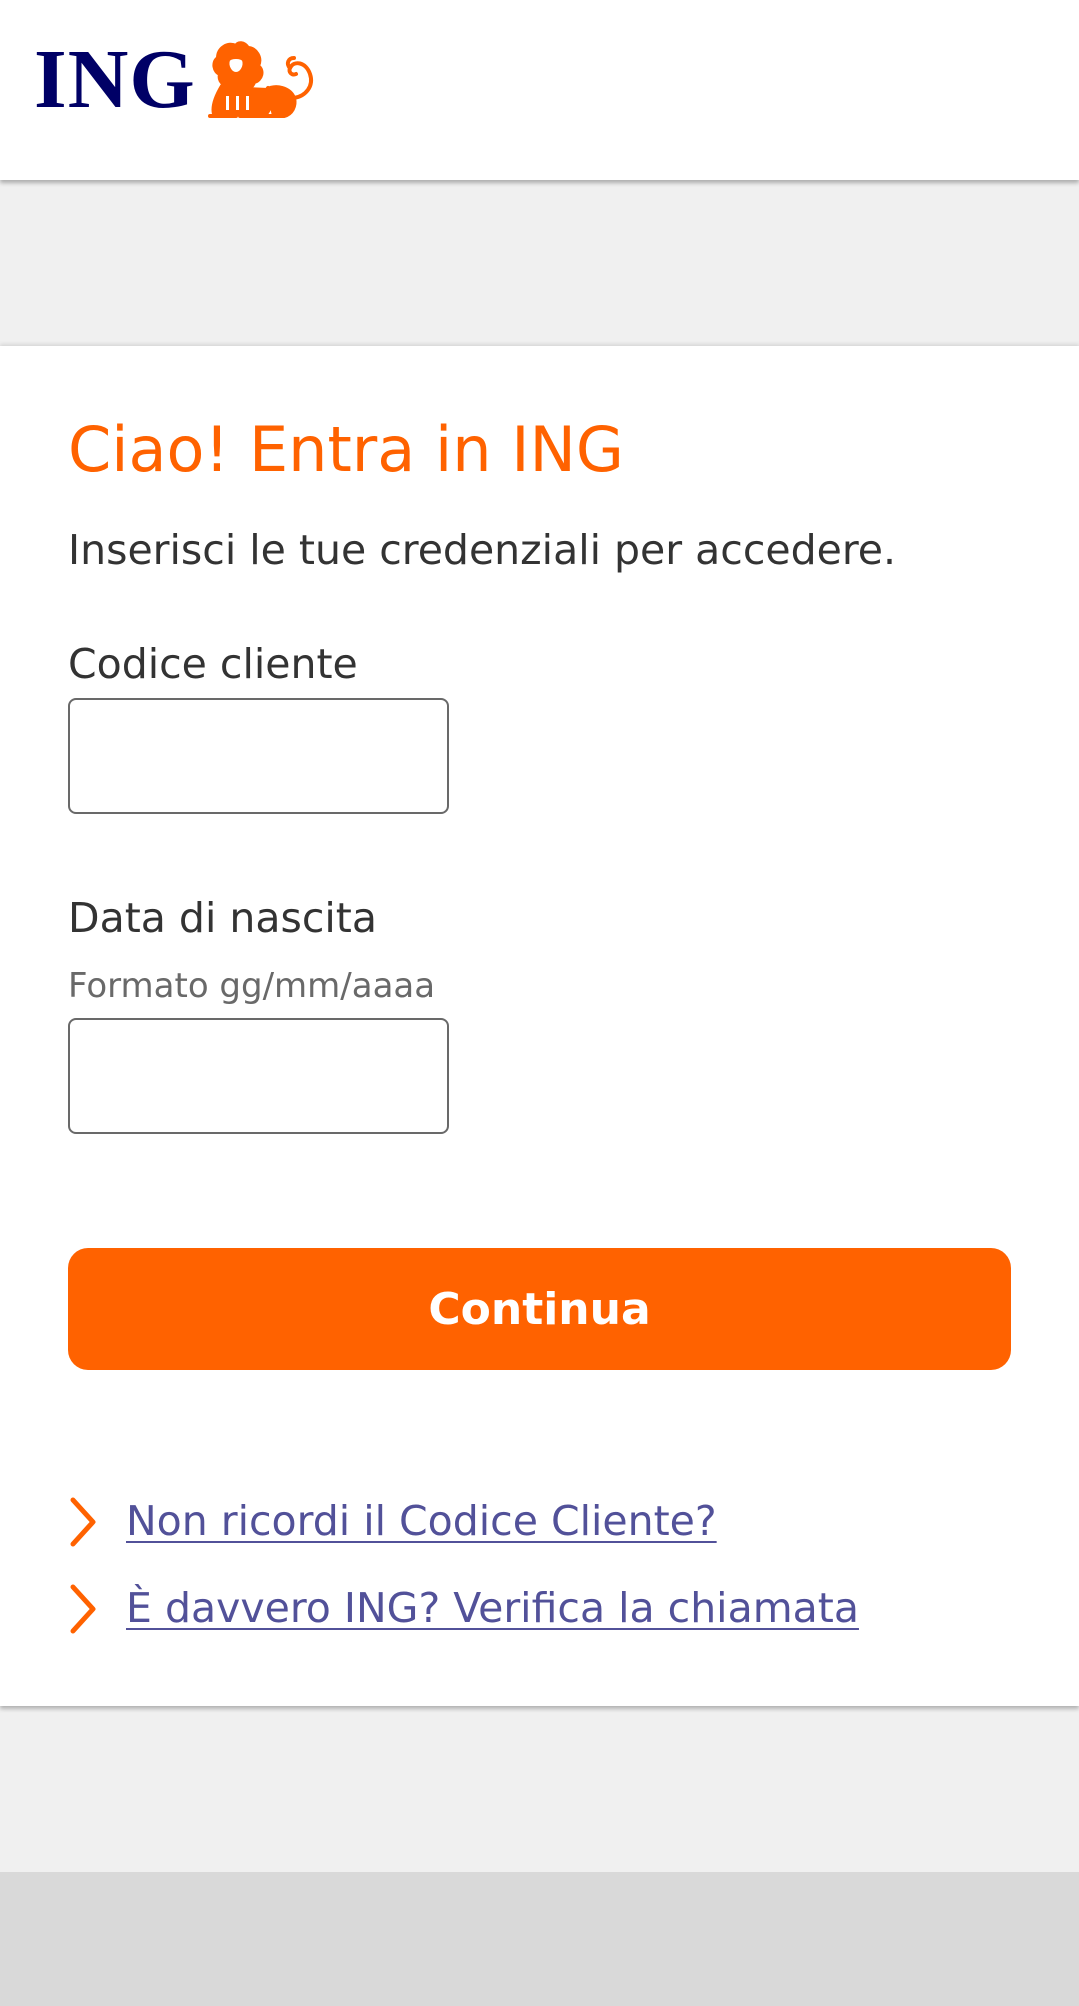 The width and height of the screenshot is (1079, 2006). What do you see at coordinates (222, 918) in the screenshot?
I see `birth-date-label: Data di nascita` at bounding box center [222, 918].